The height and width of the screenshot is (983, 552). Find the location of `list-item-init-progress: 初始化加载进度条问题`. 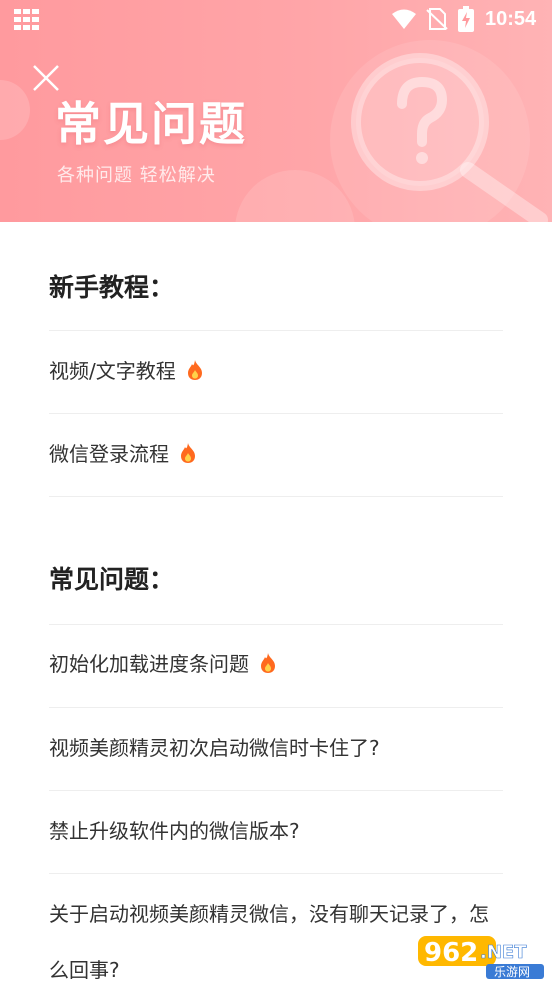

list-item-init-progress: 初始化加载进度条问题 is located at coordinates (276, 662).